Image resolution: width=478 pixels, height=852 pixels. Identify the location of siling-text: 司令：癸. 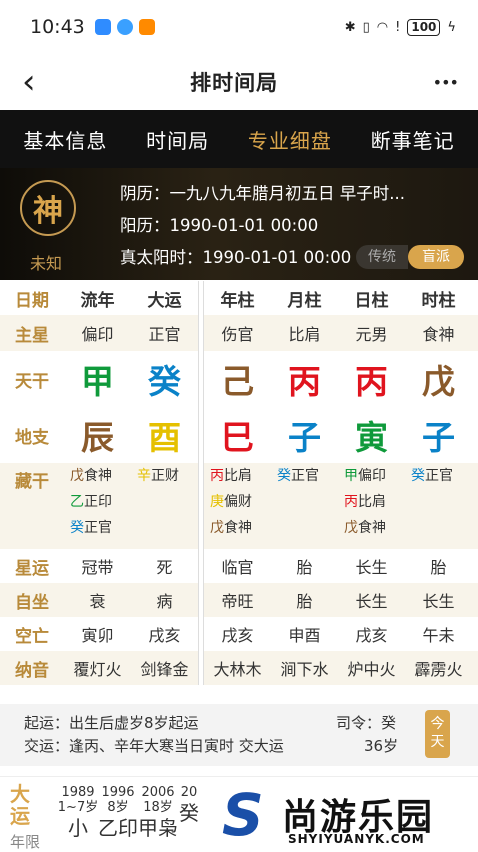
(366, 723).